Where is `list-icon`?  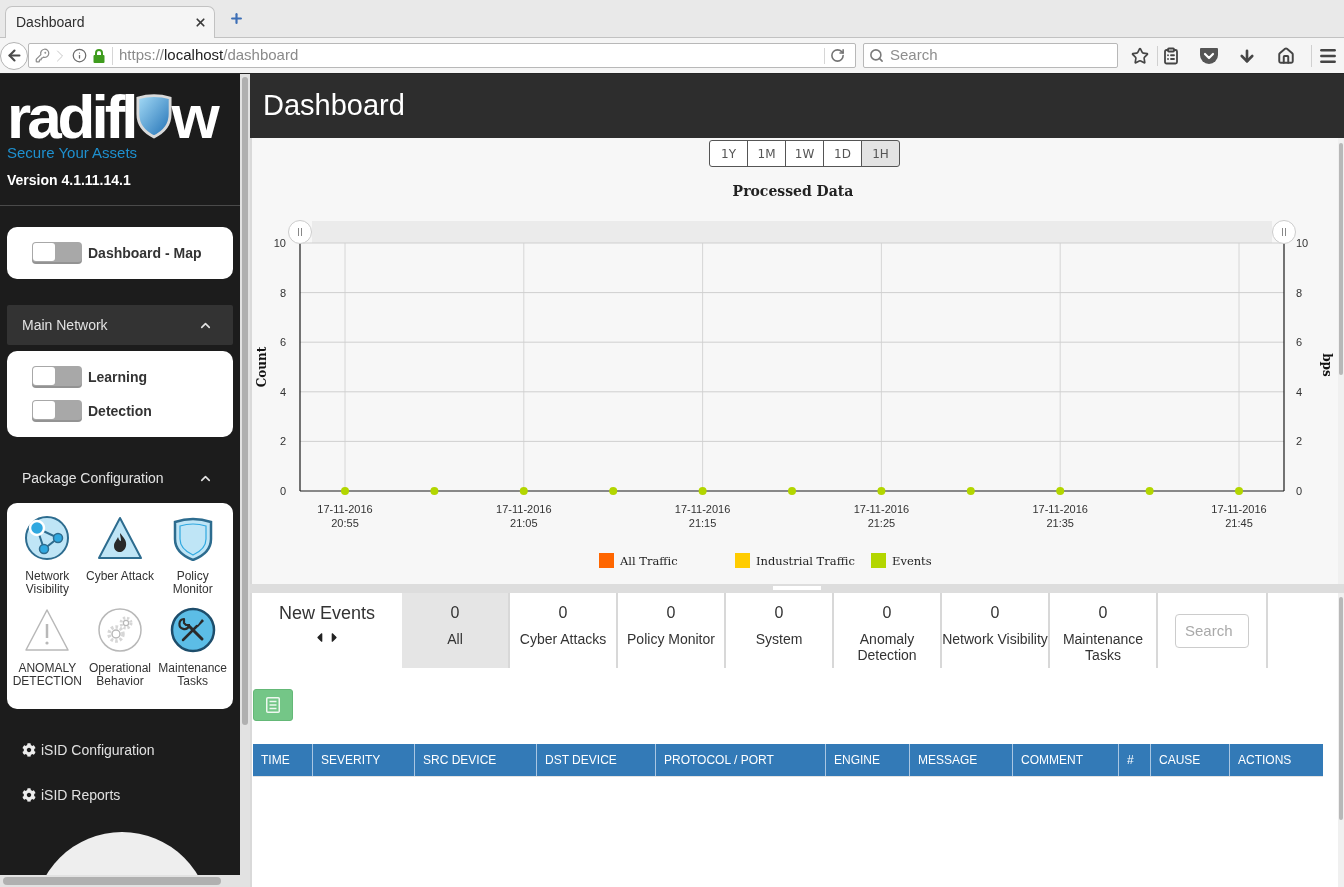 list-icon is located at coordinates (273, 705).